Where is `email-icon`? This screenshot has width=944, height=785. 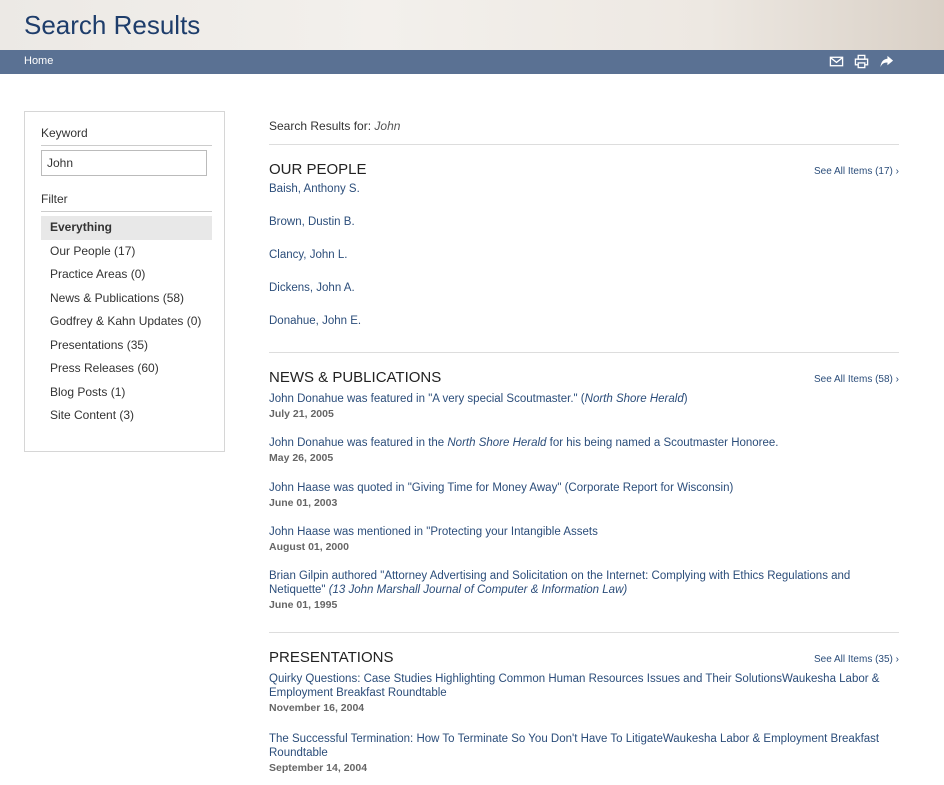
email-icon is located at coordinates (836, 61).